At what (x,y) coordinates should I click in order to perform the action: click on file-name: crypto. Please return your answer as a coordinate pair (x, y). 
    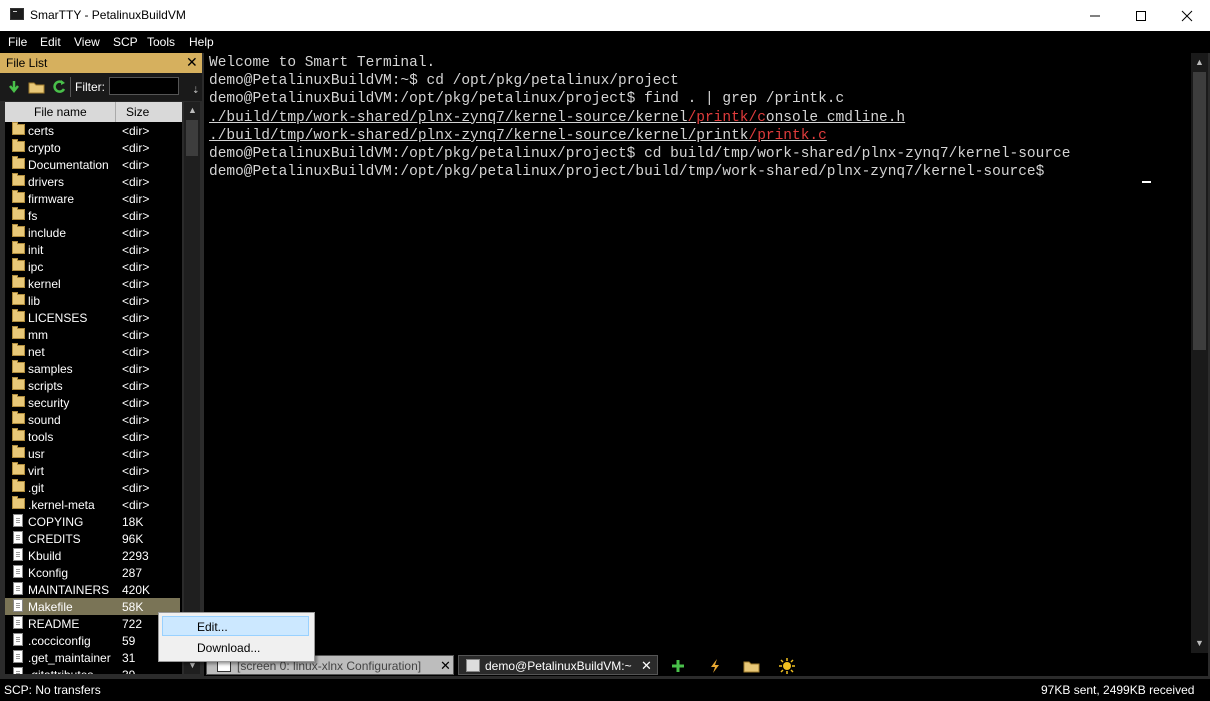
    Looking at the image, I should click on (44, 148).